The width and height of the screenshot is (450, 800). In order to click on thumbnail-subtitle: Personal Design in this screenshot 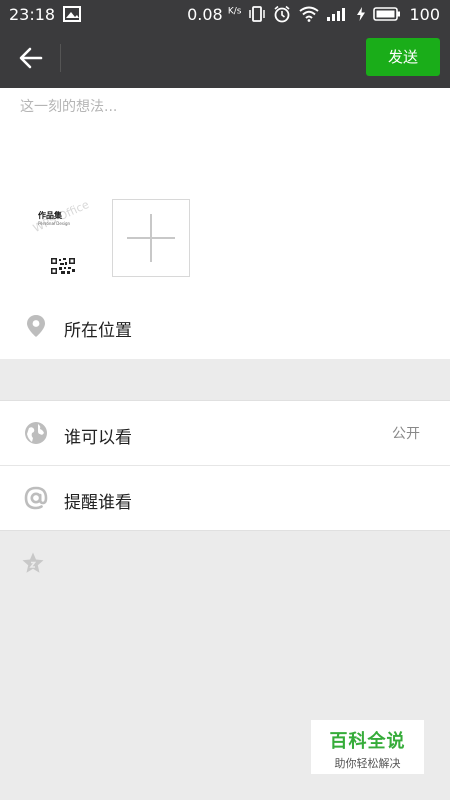, I will do `click(54, 223)`.